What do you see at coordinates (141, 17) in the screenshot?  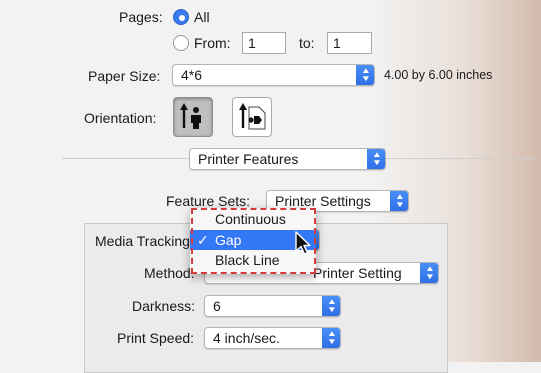 I see `pages-label: Pages:` at bounding box center [141, 17].